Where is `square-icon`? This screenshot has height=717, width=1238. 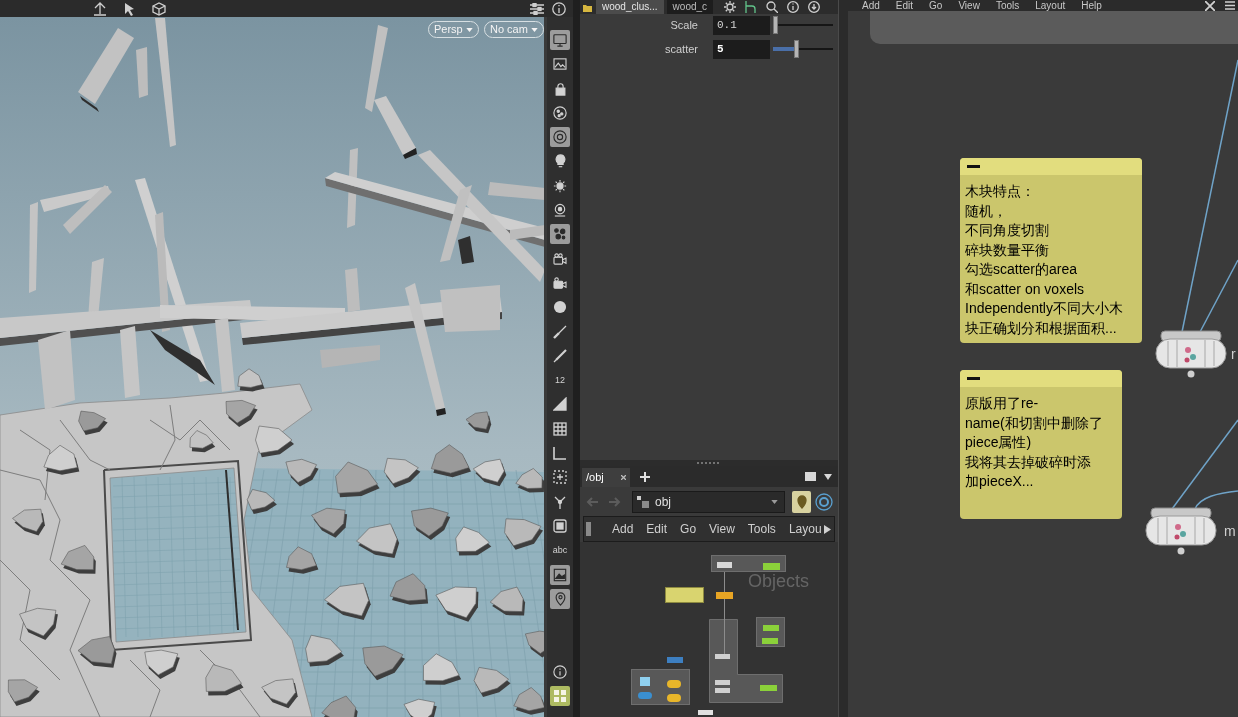 square-icon is located at coordinates (560, 525).